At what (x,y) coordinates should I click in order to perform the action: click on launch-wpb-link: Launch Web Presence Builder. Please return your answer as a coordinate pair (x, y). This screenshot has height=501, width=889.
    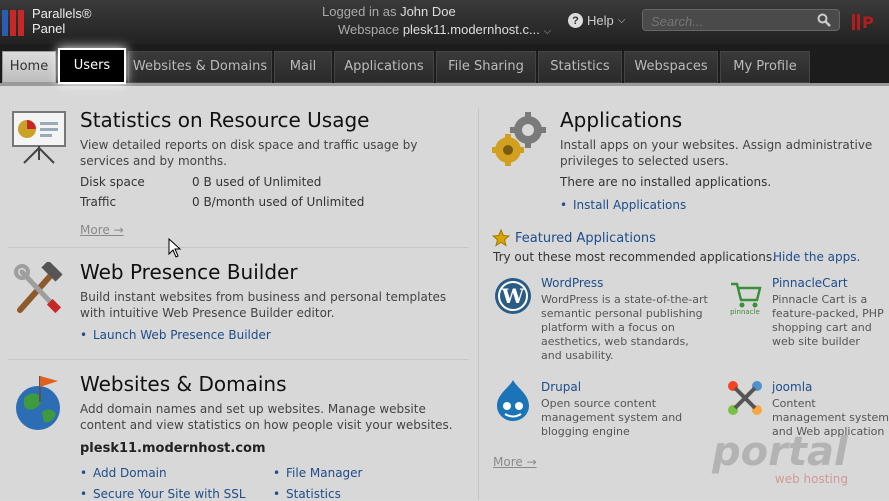
    Looking at the image, I should click on (182, 335).